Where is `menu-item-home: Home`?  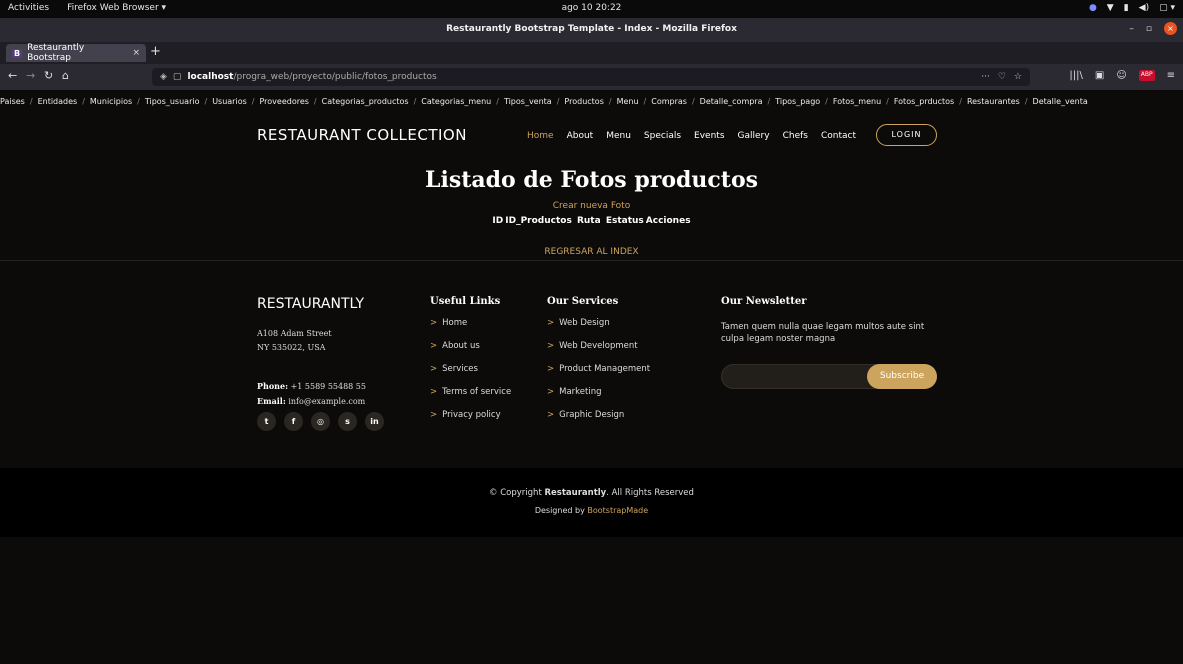 menu-item-home: Home is located at coordinates (540, 136).